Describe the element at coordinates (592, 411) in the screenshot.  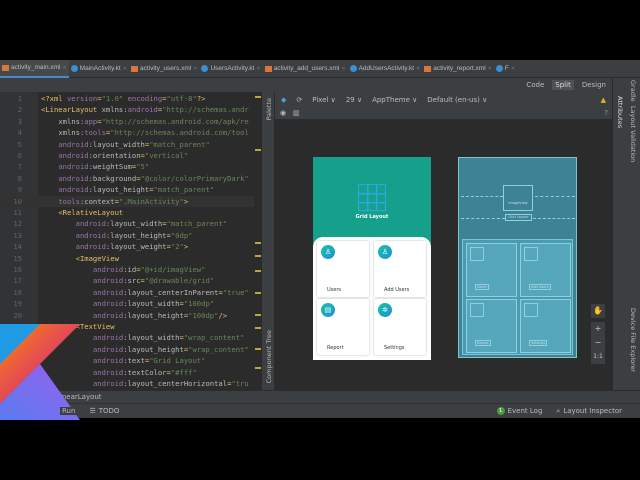
I see `layout-inspector-tab: Layout Inspector` at that location.